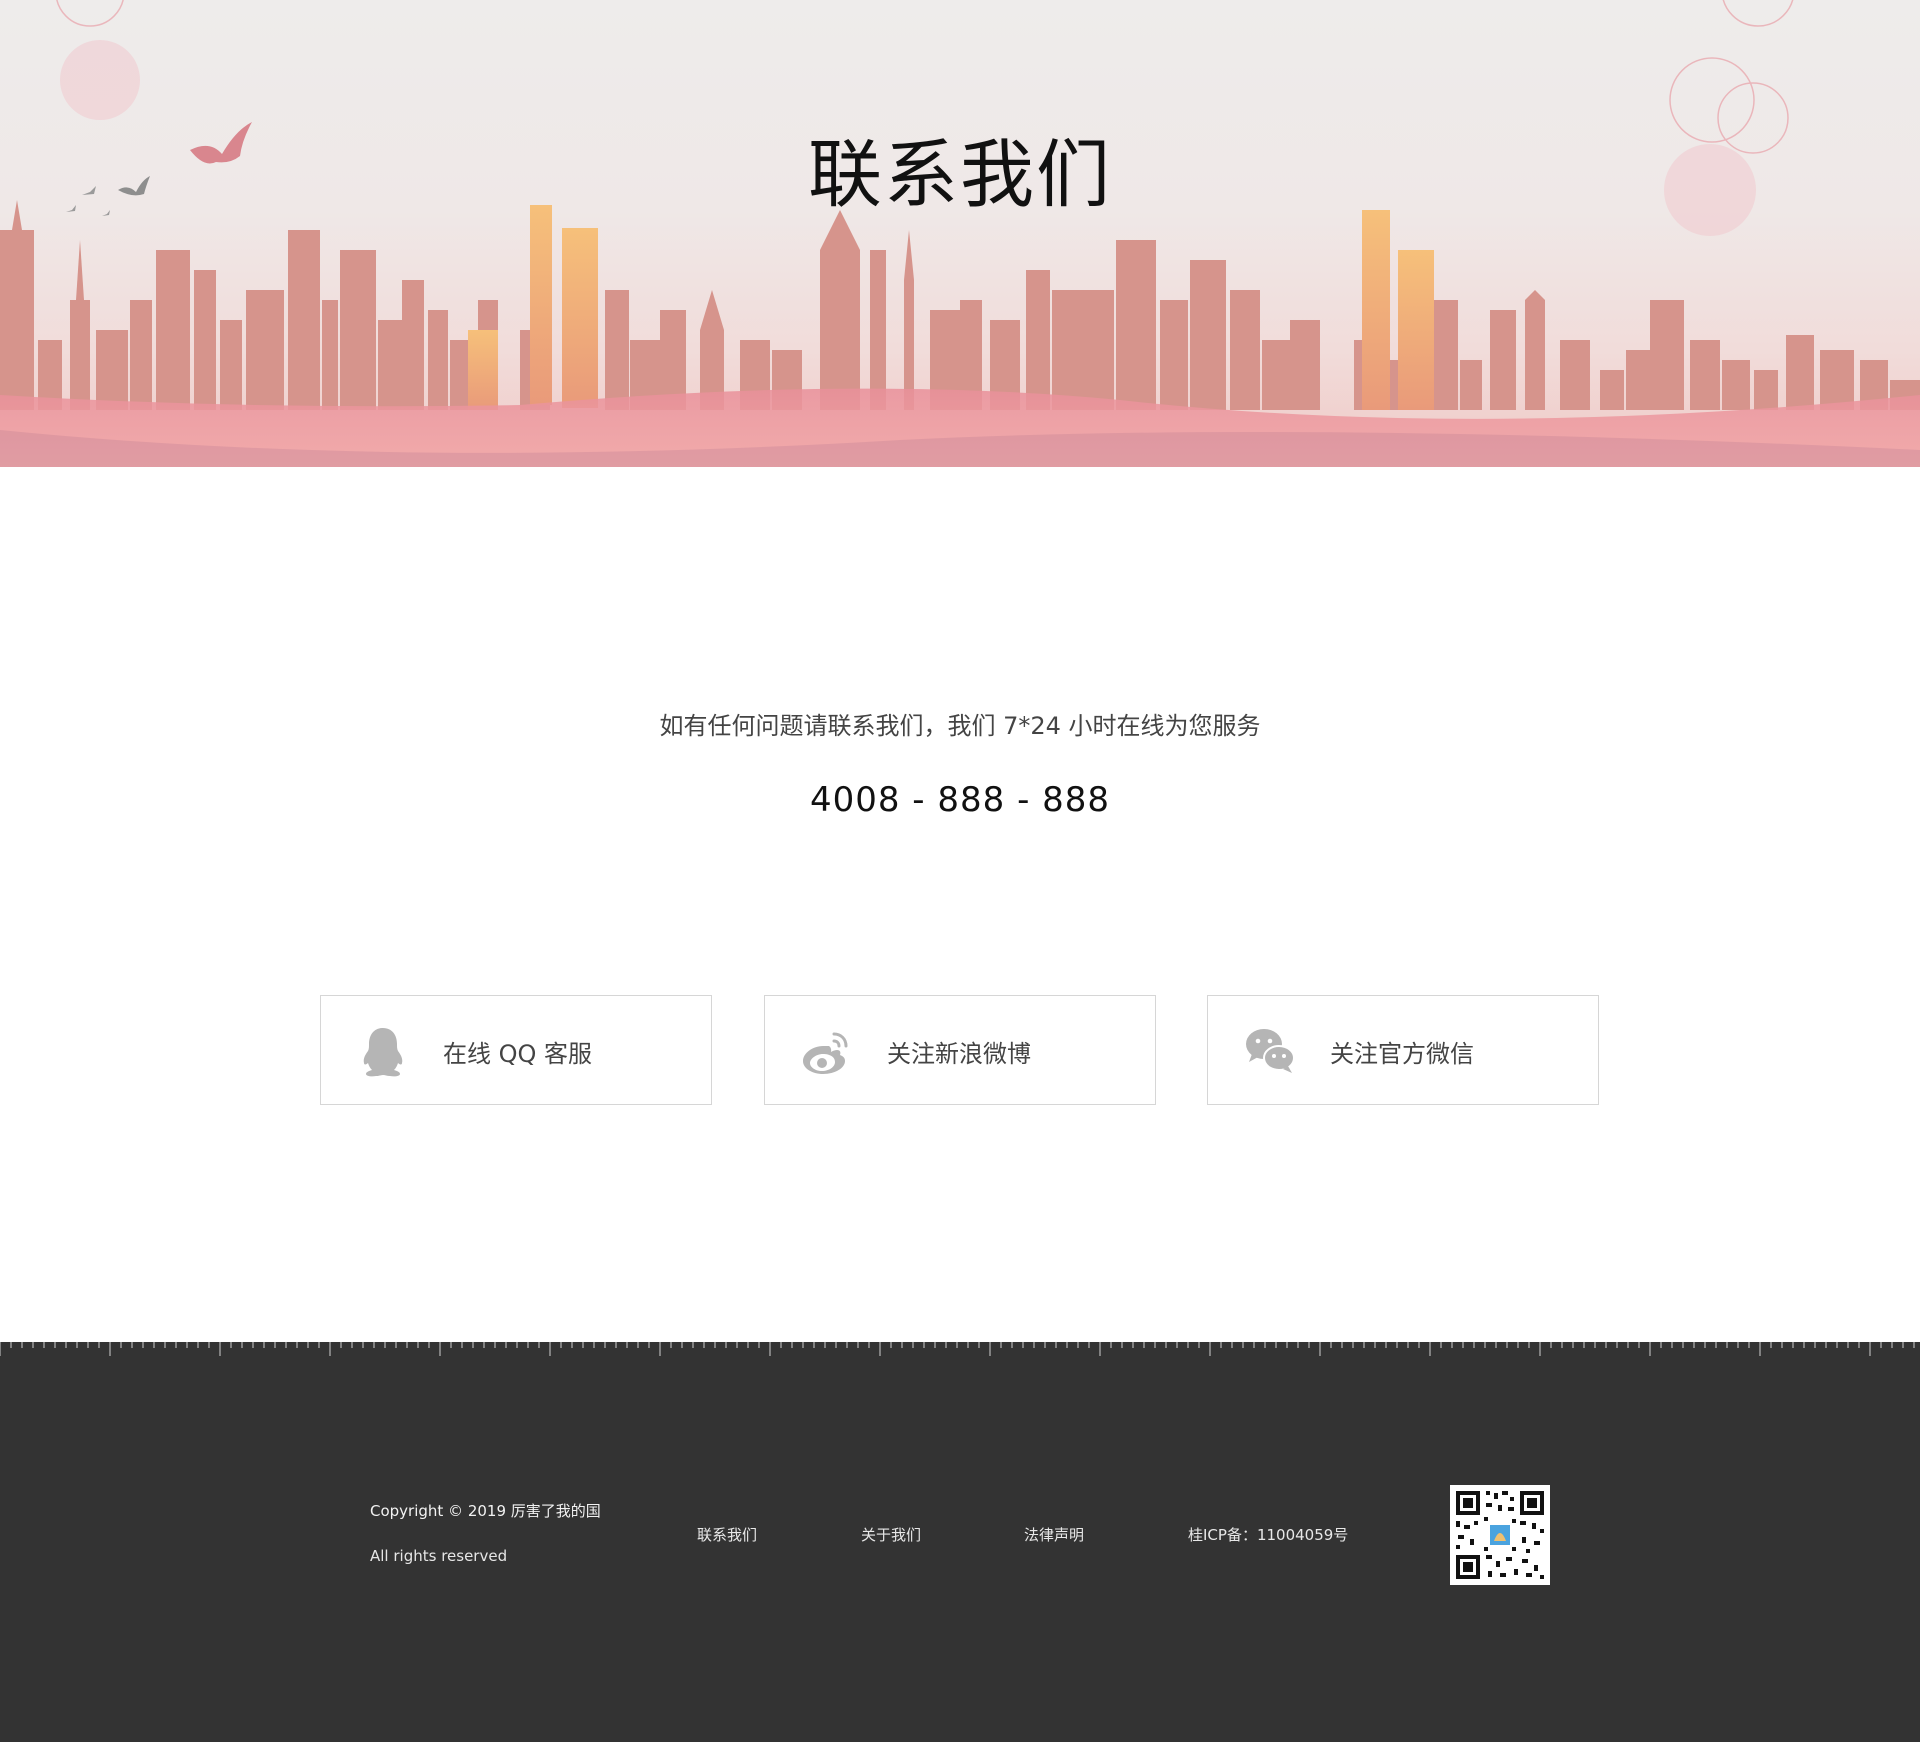 The image size is (1920, 1742). Describe the element at coordinates (518, 1054) in the screenshot. I see `qq-service-label: 在线 QQ 客服` at that location.